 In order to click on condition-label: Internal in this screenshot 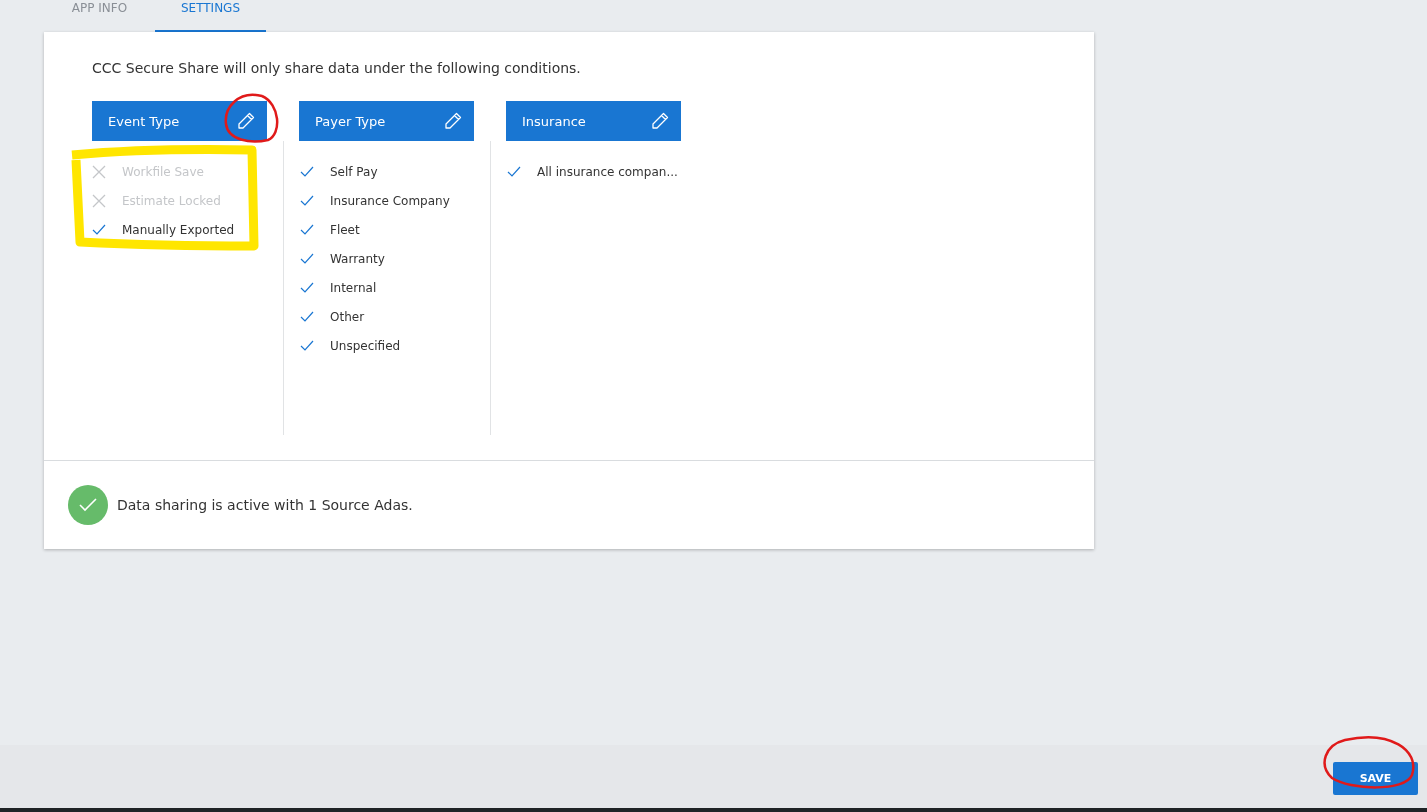, I will do `click(353, 287)`.